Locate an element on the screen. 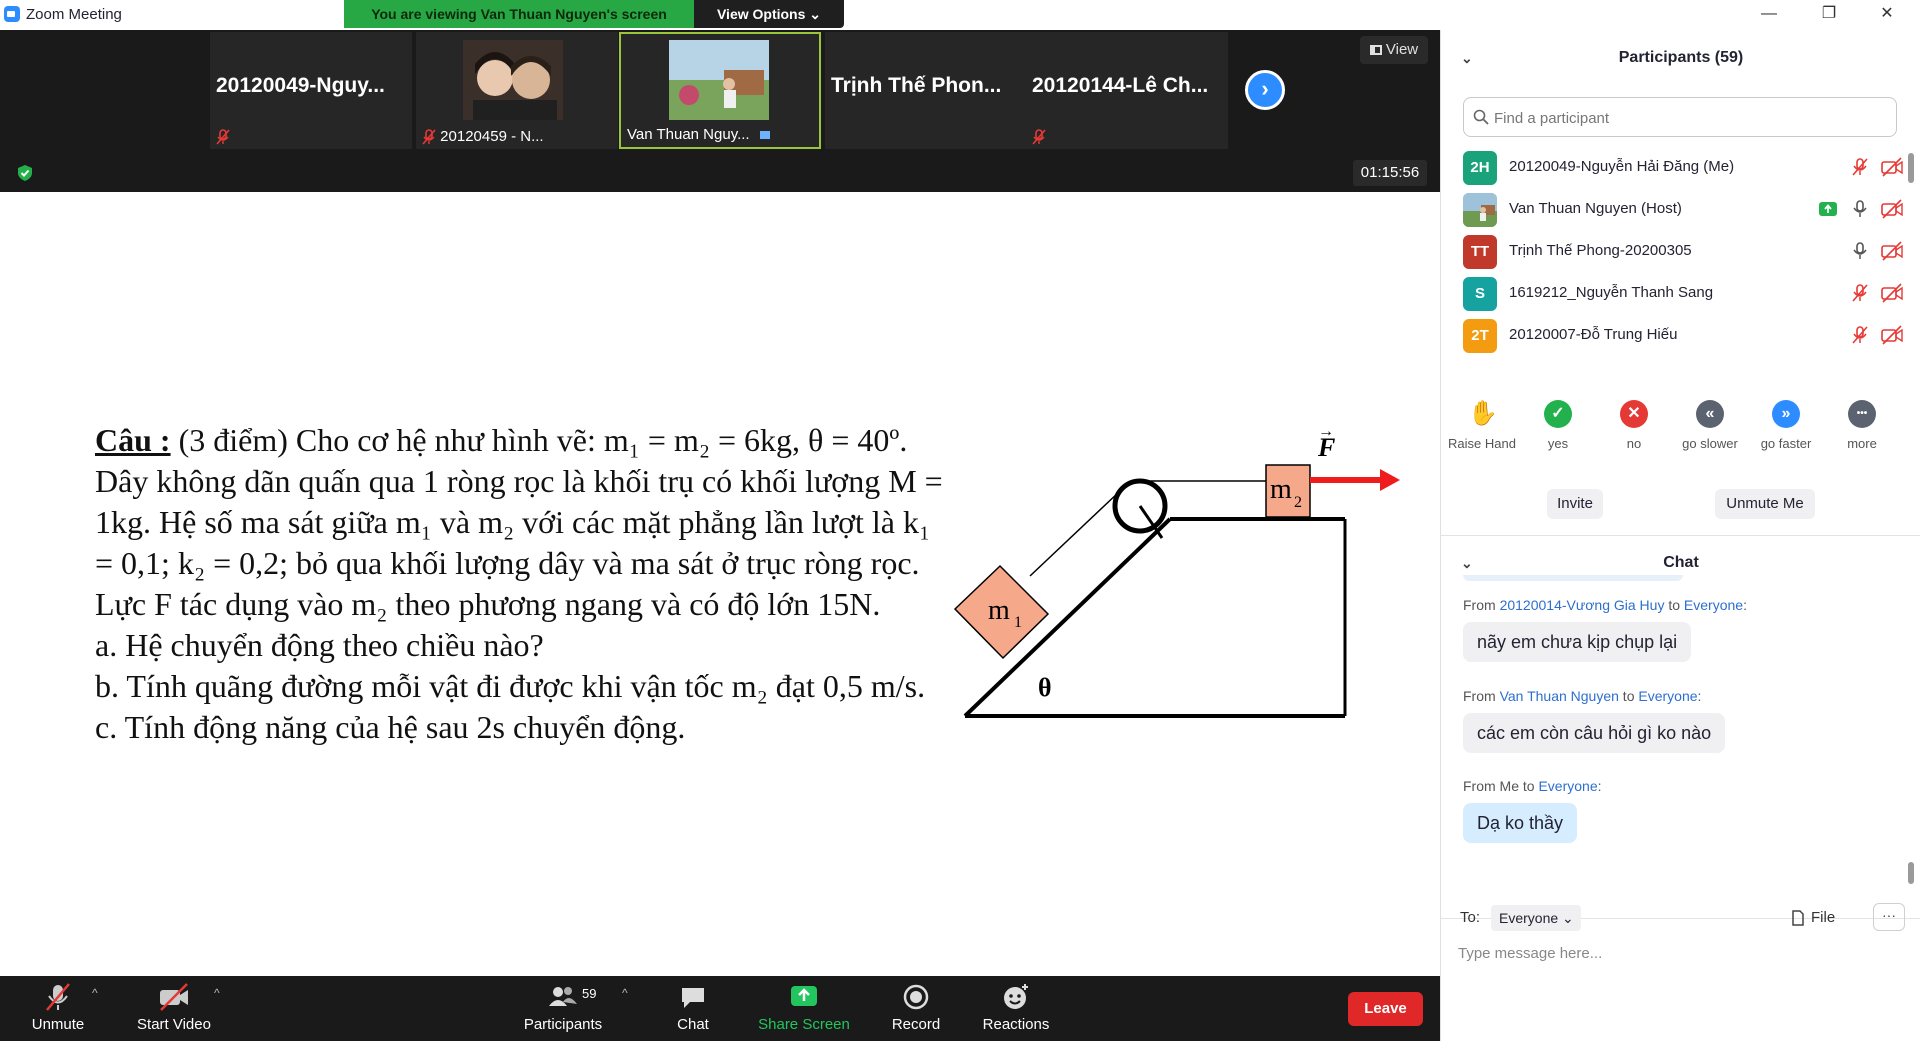 This screenshot has height=1041, width=1920. minimize-button: — is located at coordinates (1769, 15).